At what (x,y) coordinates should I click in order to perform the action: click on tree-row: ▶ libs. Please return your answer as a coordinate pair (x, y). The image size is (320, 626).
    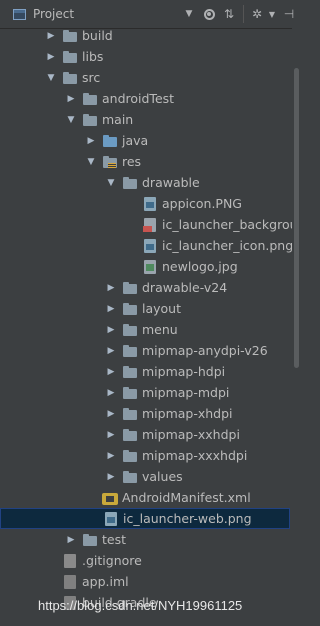
    Looking at the image, I should click on (145, 56).